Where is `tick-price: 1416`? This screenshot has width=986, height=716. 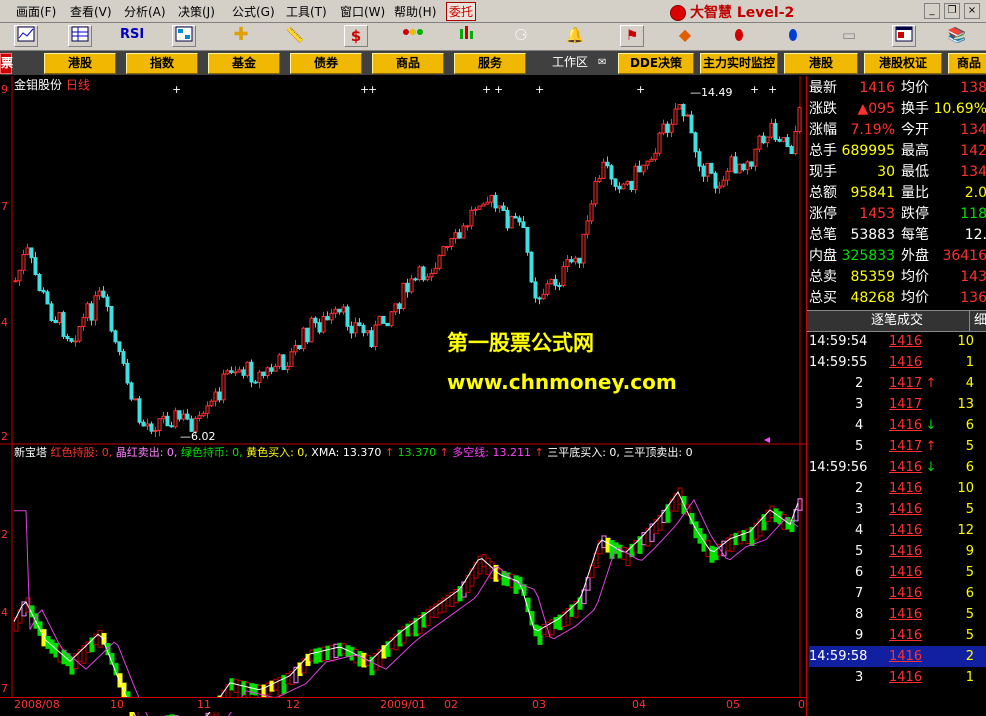 tick-price: 1416 is located at coordinates (906, 467).